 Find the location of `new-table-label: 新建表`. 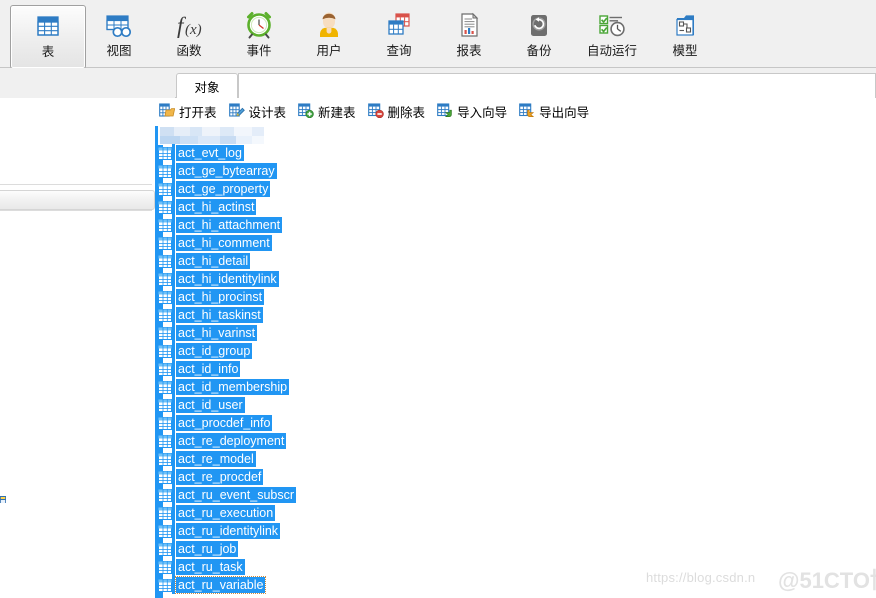

new-table-label: 新建表 is located at coordinates (337, 113).